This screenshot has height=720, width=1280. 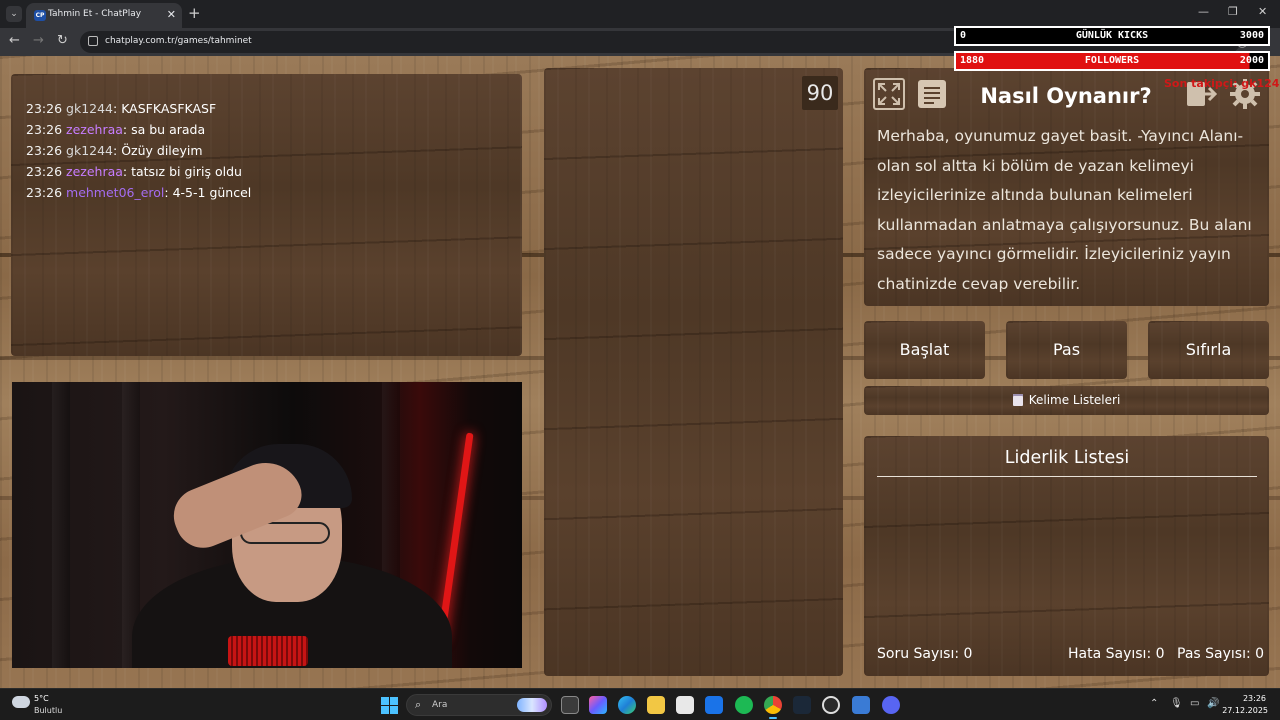 What do you see at coordinates (61, 525) in the screenshot?
I see `curtain-fold` at bounding box center [61, 525].